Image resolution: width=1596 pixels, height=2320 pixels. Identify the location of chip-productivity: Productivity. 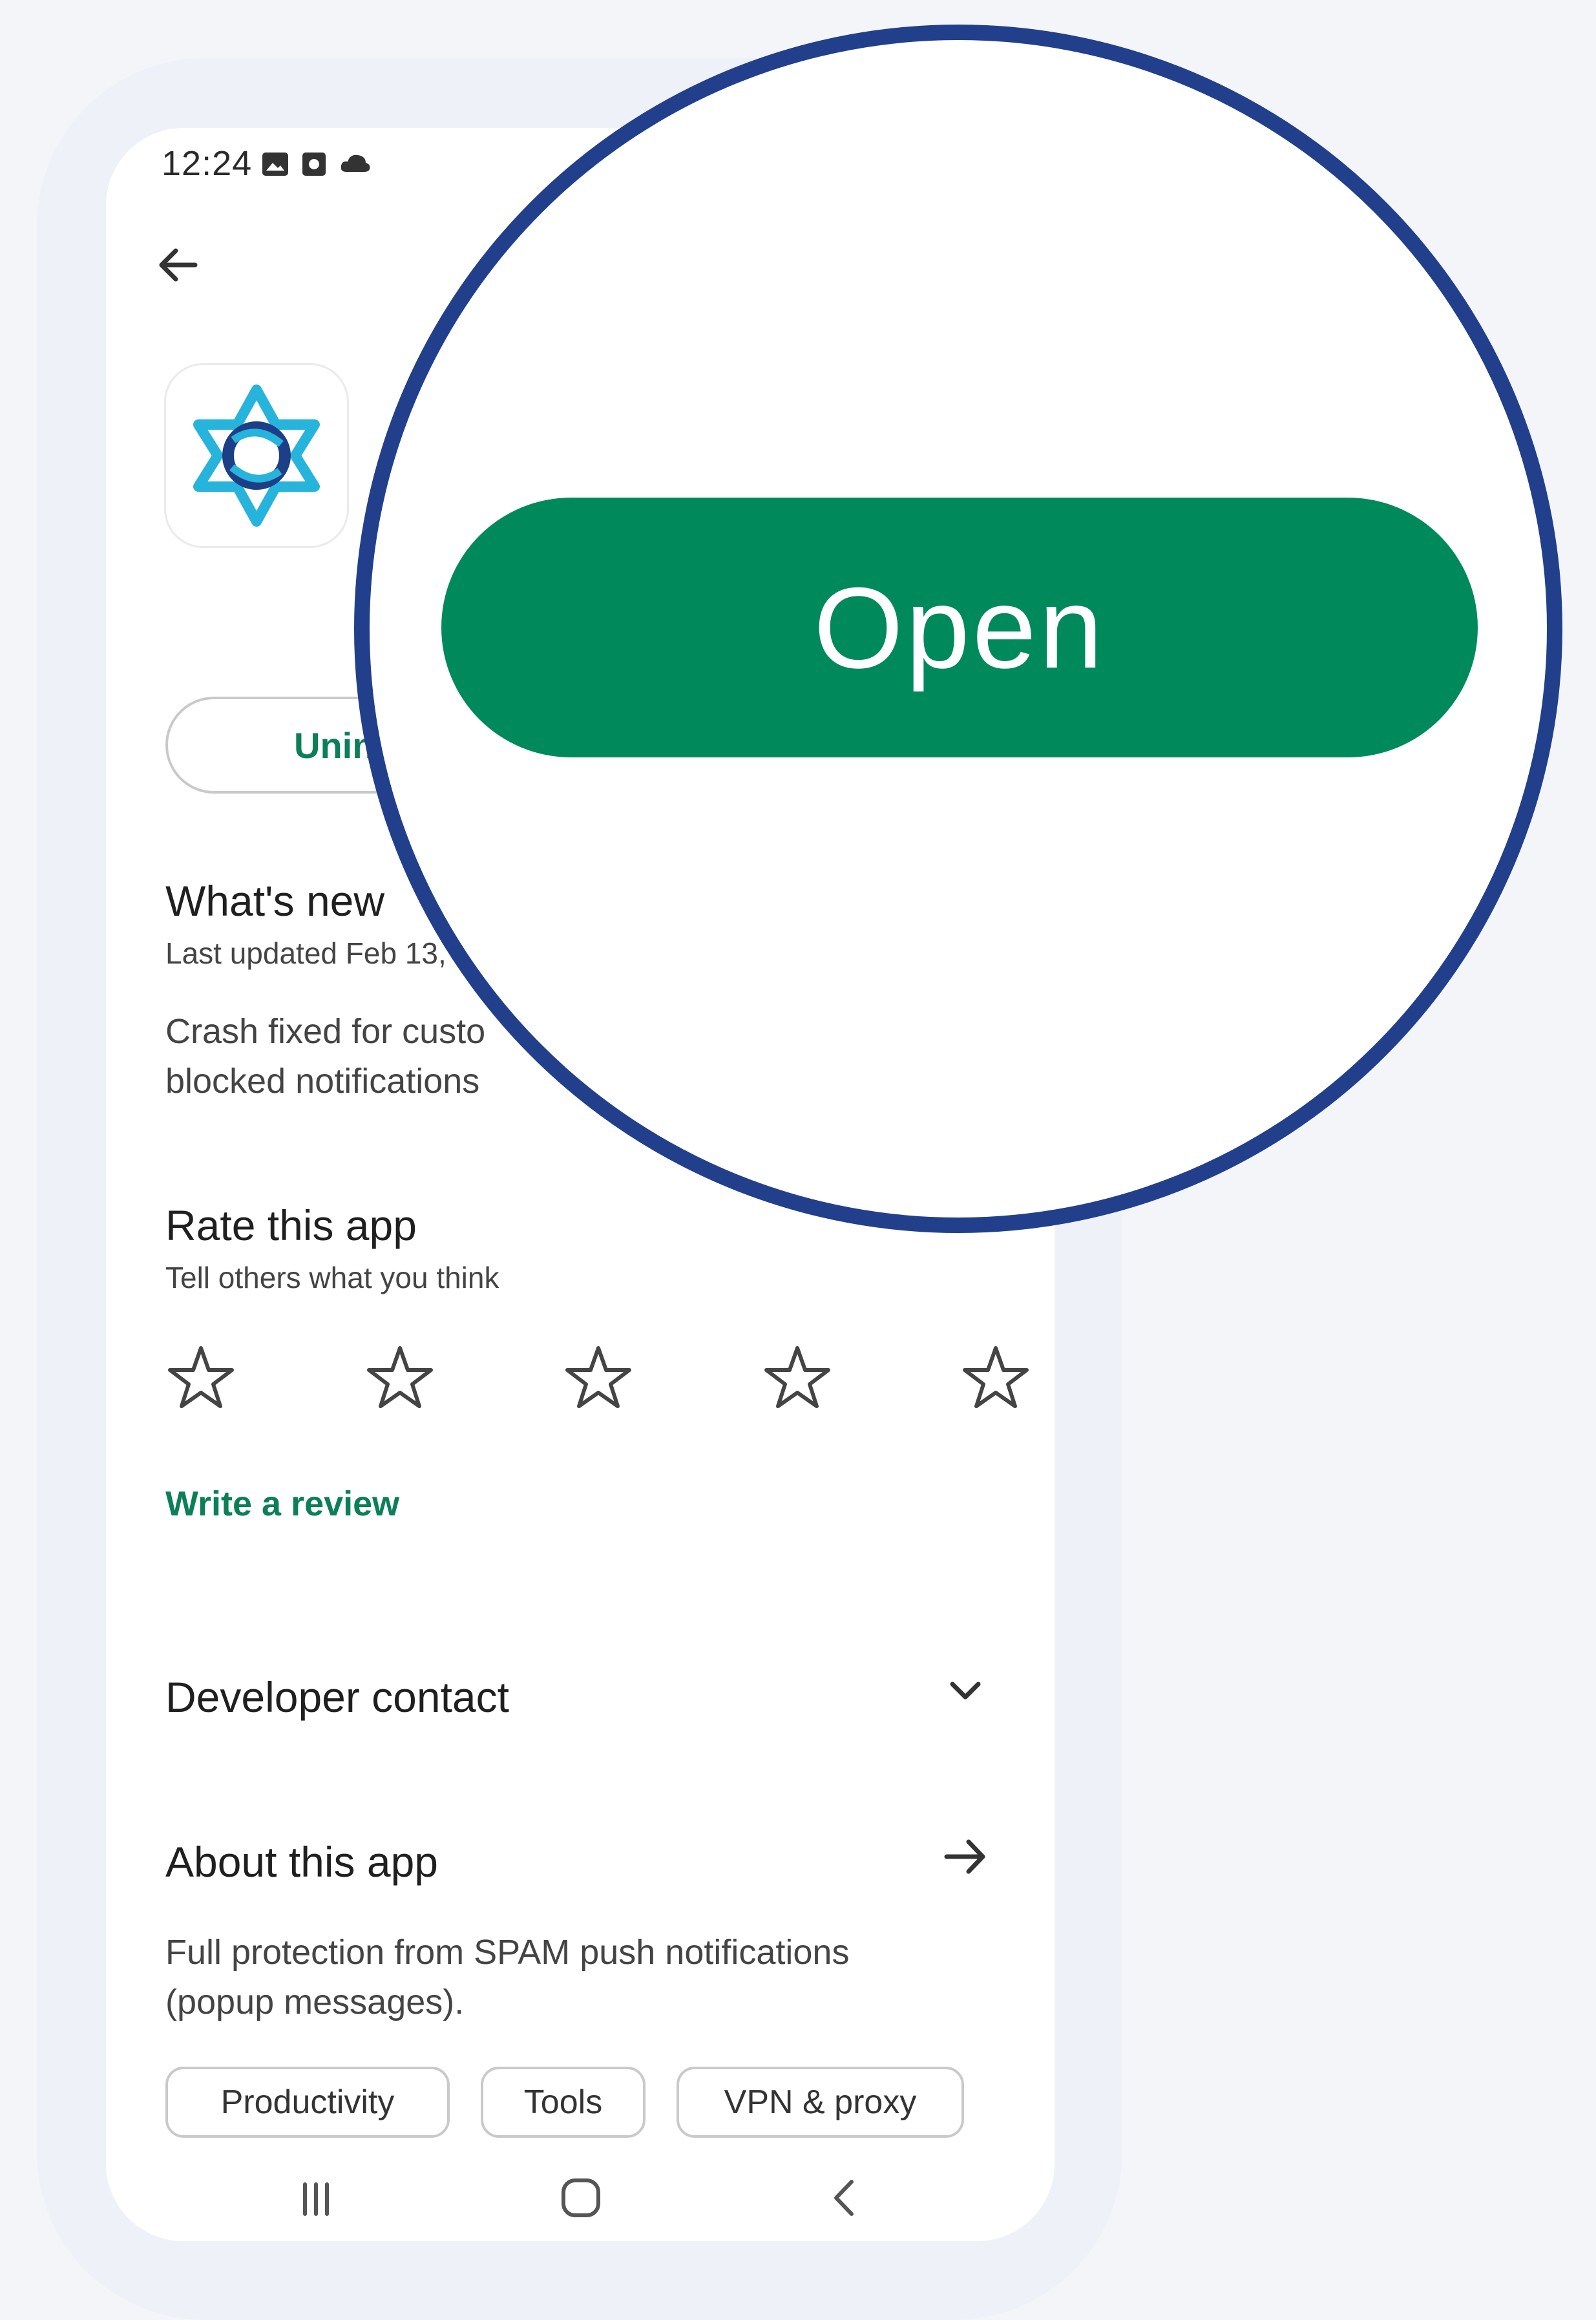
(308, 2102).